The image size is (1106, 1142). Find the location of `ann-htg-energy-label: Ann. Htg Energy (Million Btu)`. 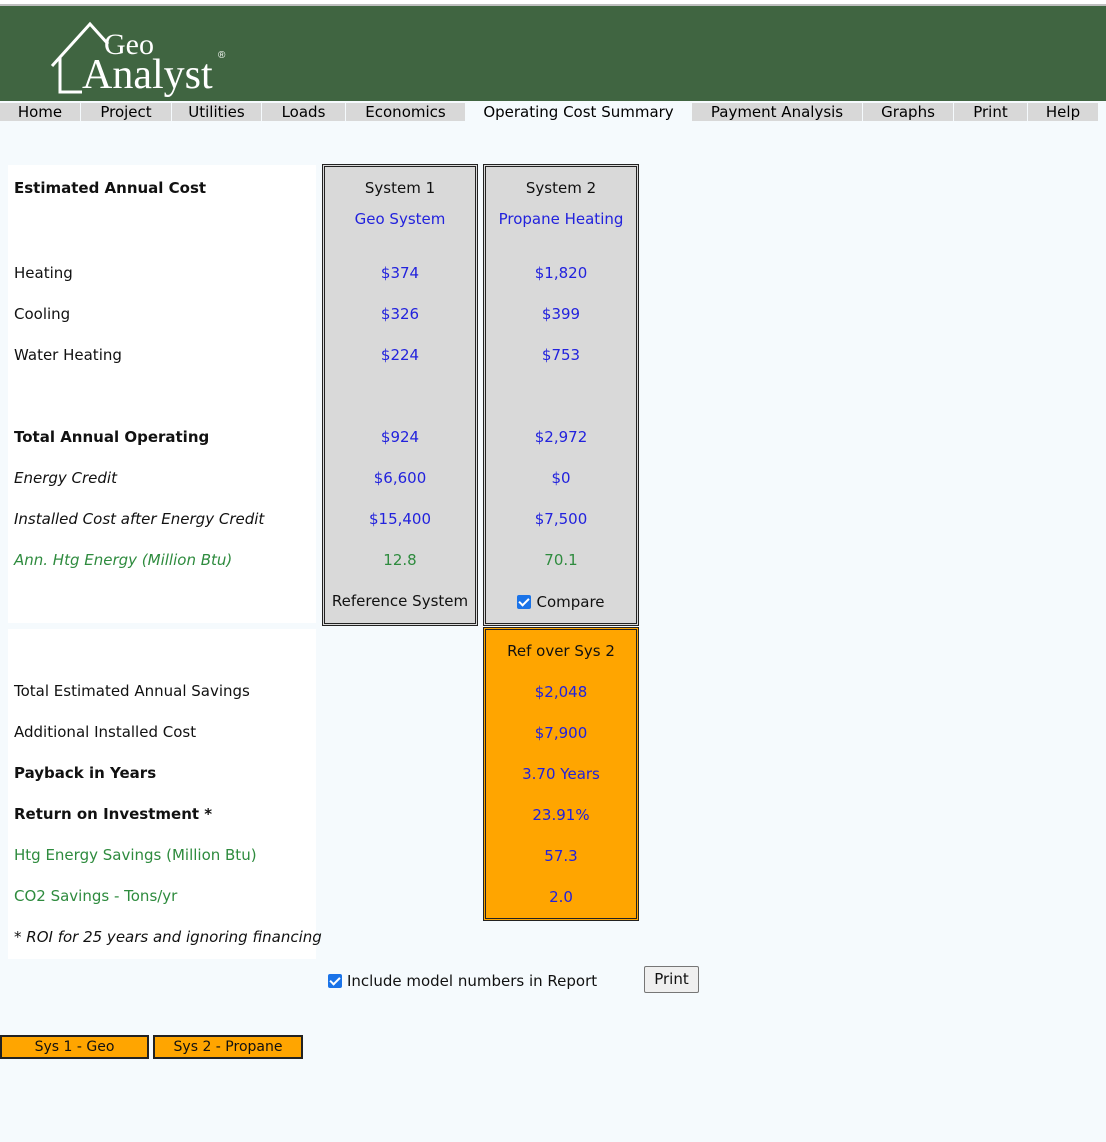

ann-htg-energy-label: Ann. Htg Energy (Million Btu) is located at coordinates (123, 560).